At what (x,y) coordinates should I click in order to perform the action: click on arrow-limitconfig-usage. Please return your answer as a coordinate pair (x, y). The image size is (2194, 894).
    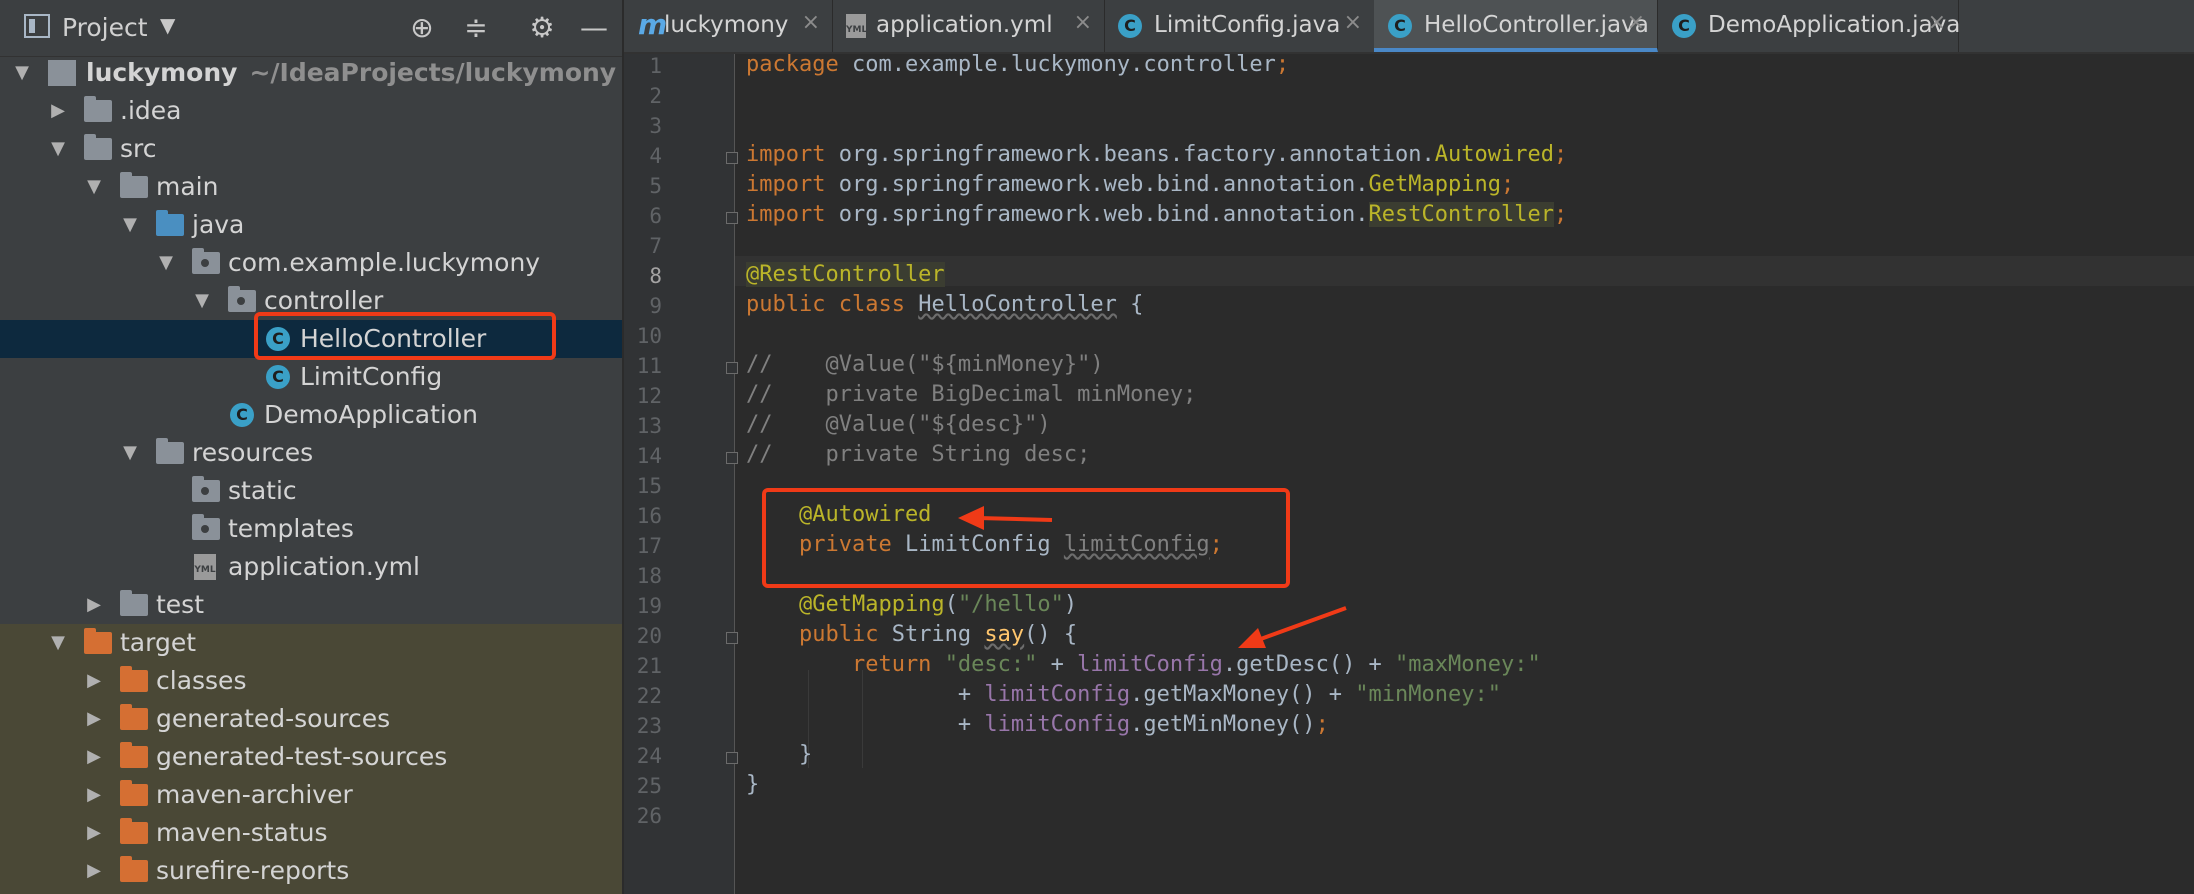
    Looking at the image, I should click on (1292, 627).